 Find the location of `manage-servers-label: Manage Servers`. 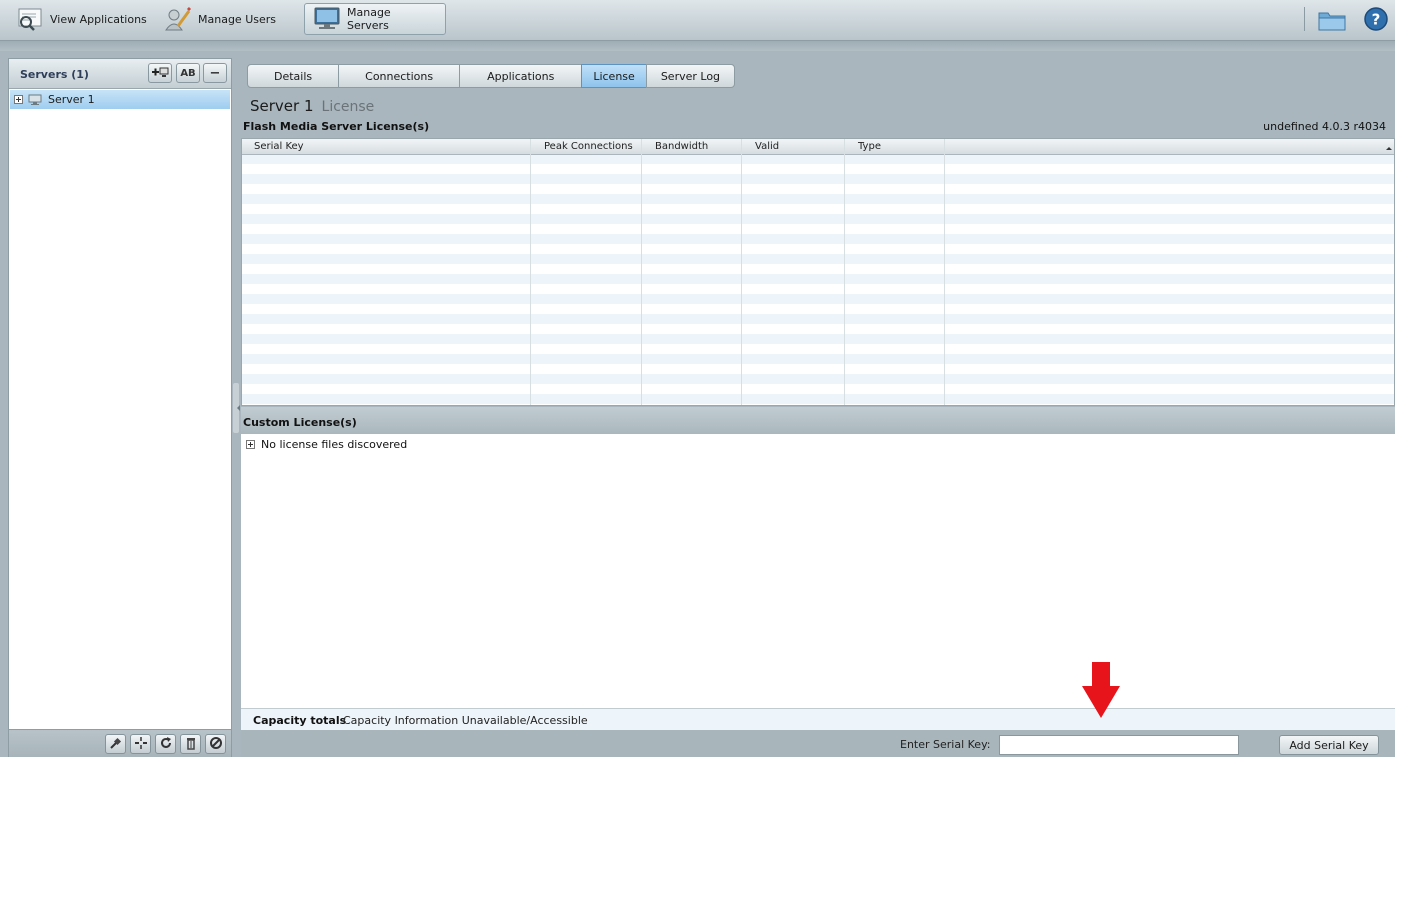

manage-servers-label: Manage Servers is located at coordinates (369, 19).